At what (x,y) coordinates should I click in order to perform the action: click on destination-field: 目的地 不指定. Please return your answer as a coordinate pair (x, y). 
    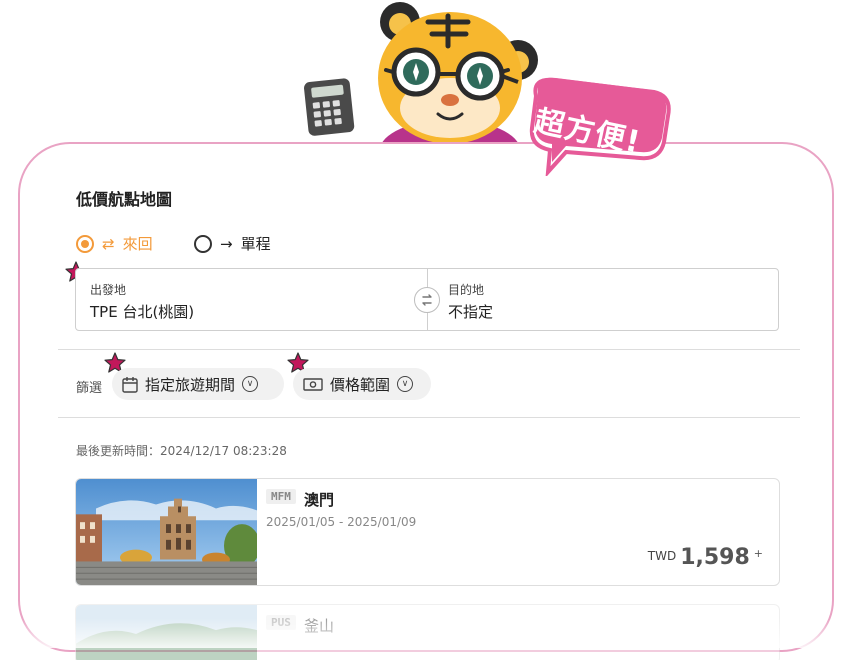
    Looking at the image, I should click on (603, 299).